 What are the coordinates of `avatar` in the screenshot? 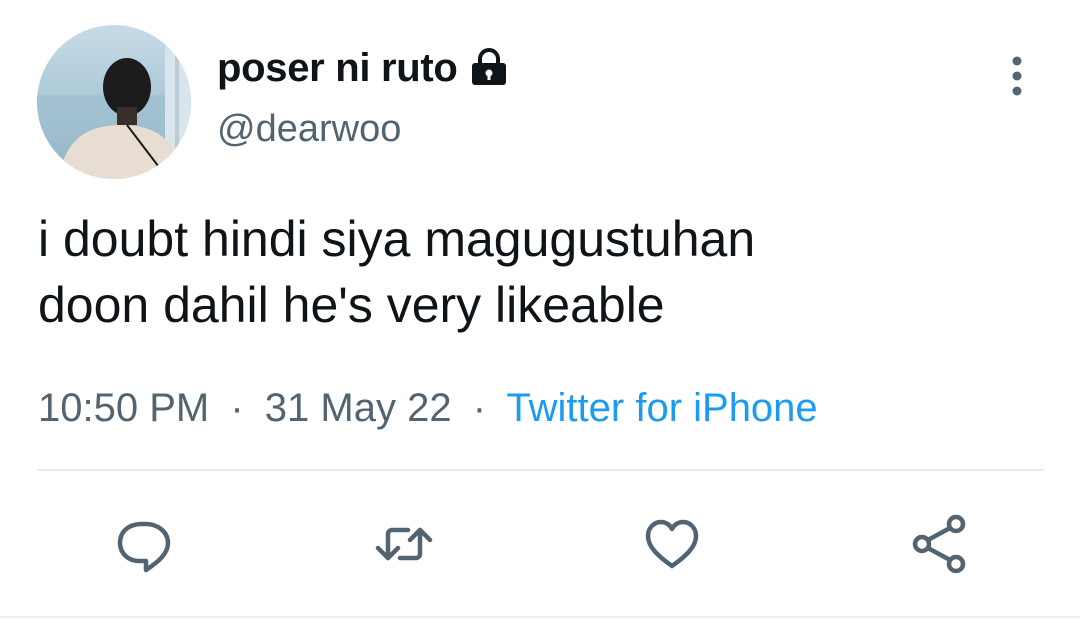 It's located at (114, 102).